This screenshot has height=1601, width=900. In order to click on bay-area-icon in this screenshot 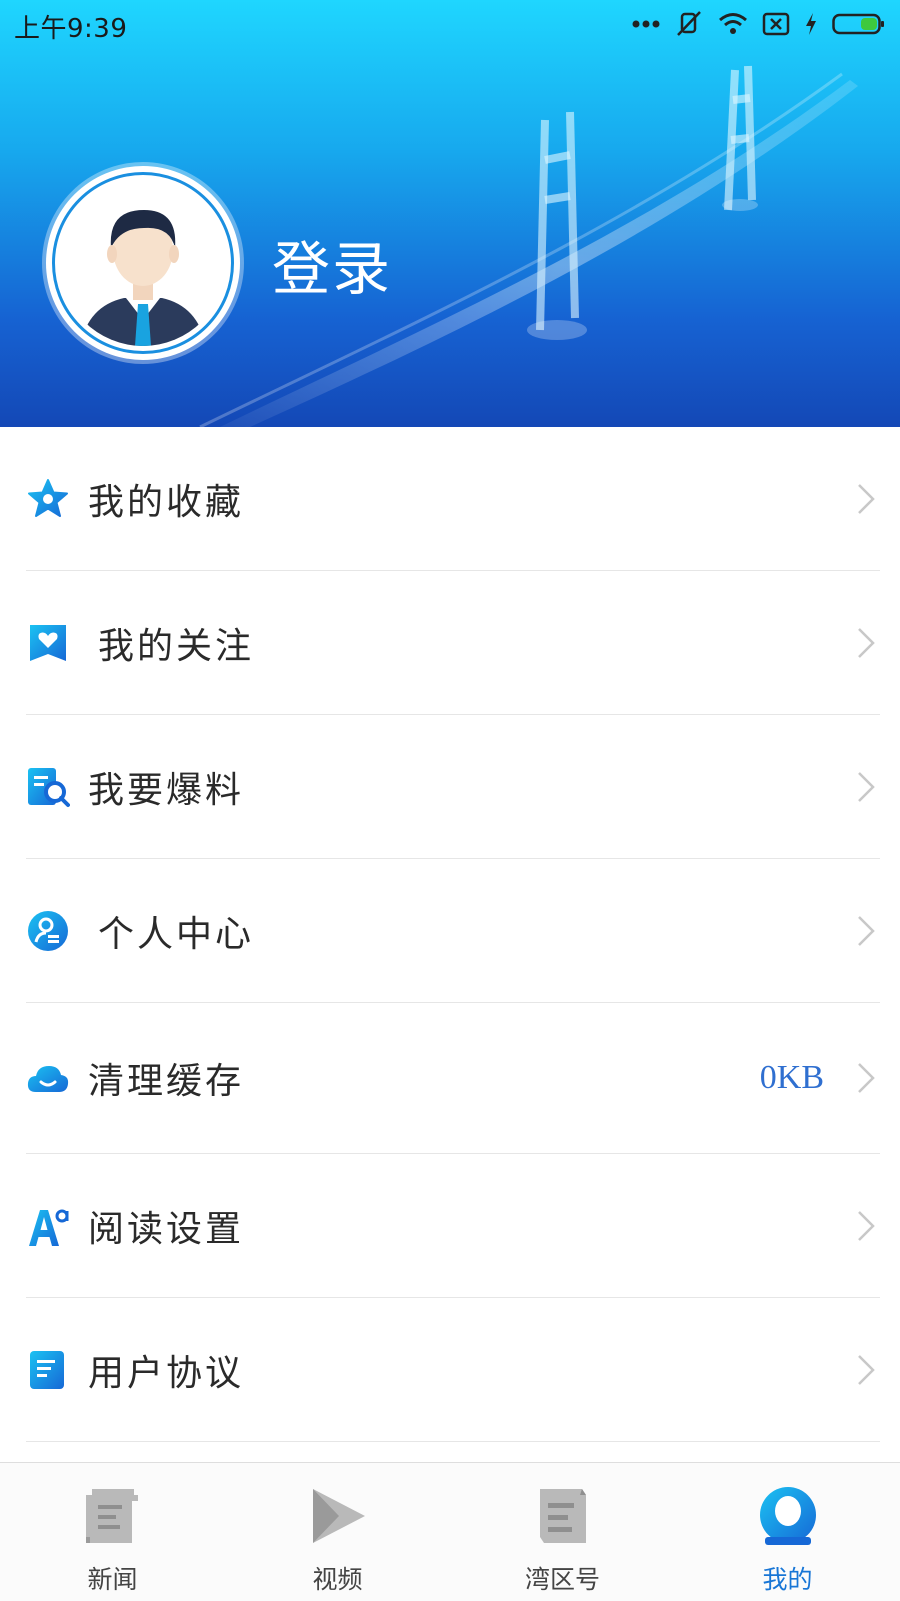, I will do `click(562, 1516)`.